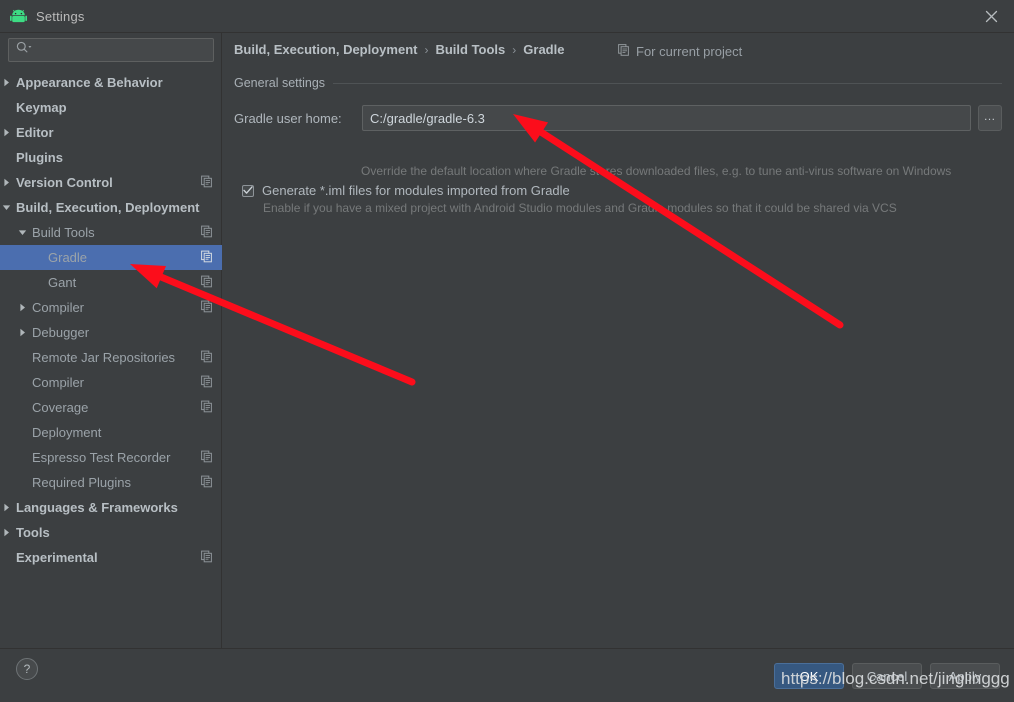 The height and width of the screenshot is (702, 1014). I want to click on gradle-user-home-input, so click(666, 118).